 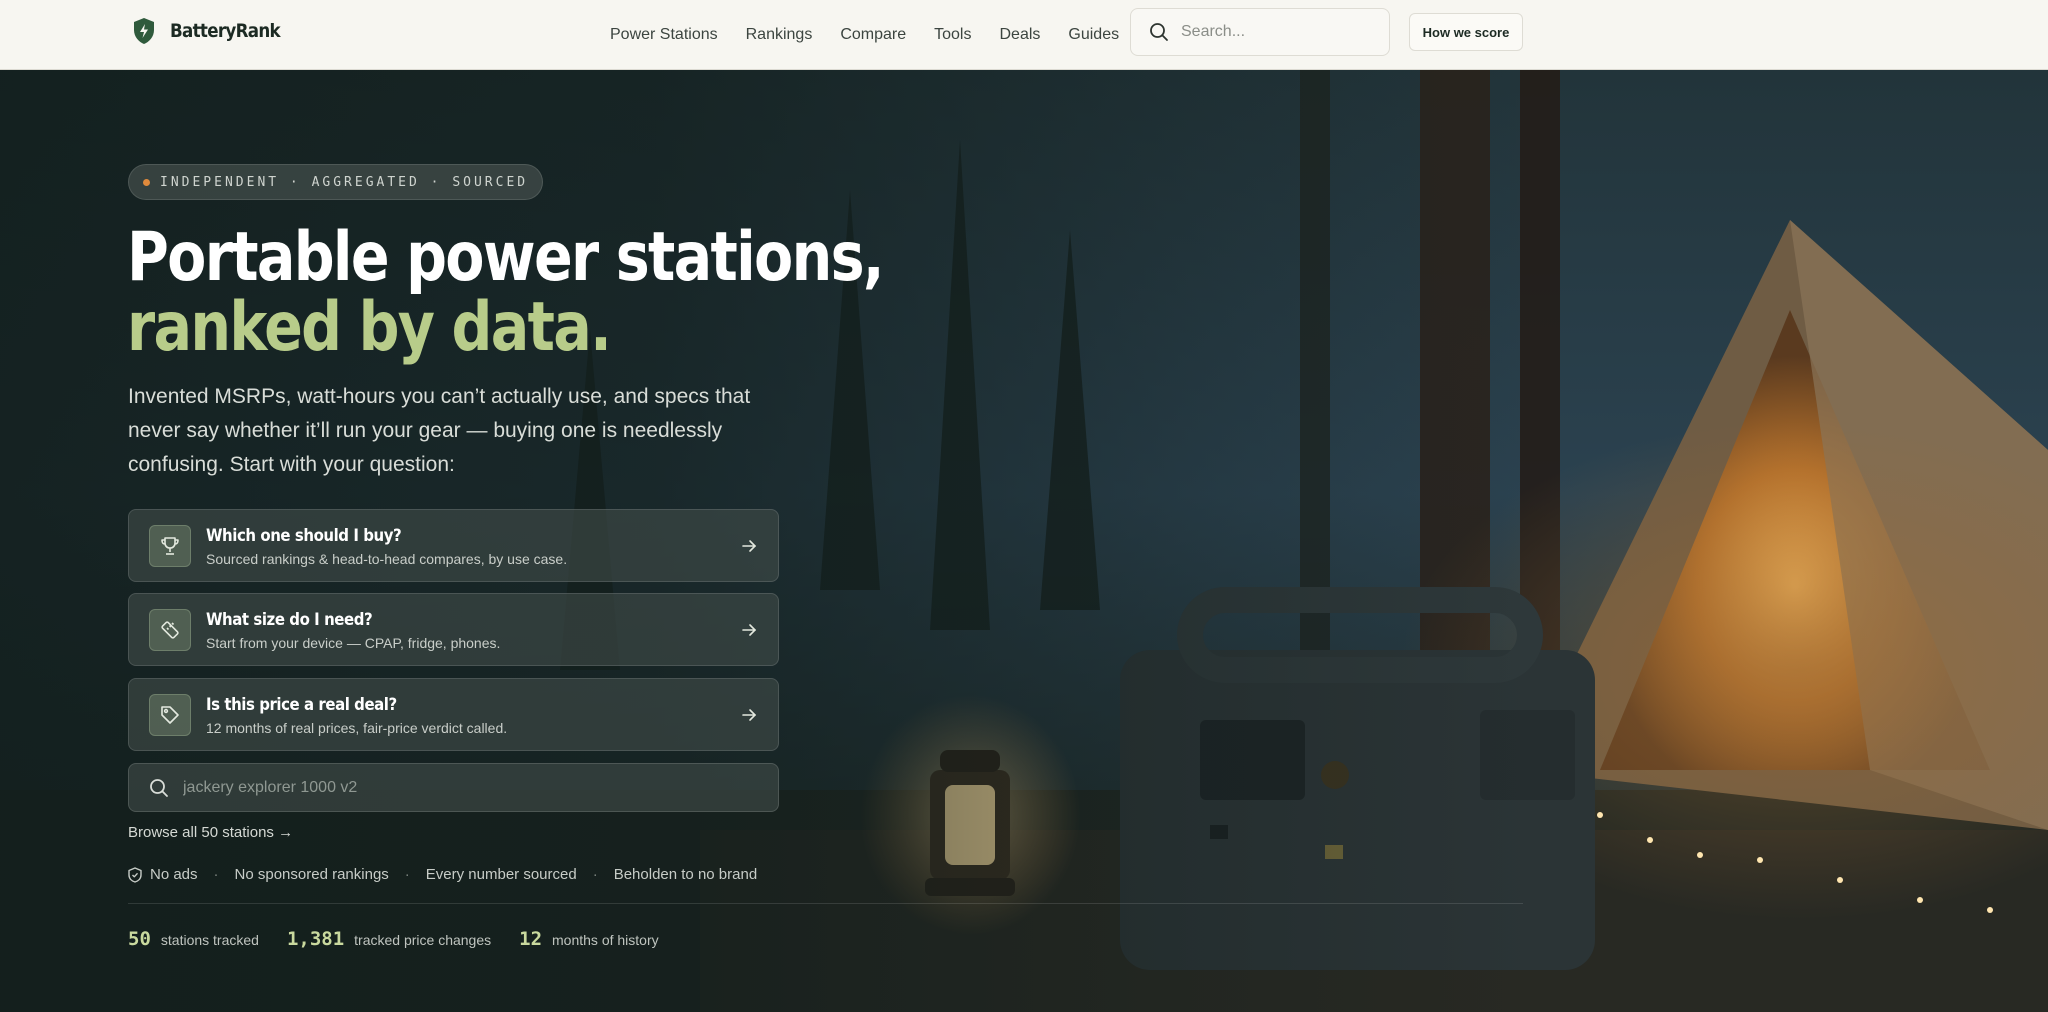 What do you see at coordinates (1019, 35) in the screenshot?
I see `nav-deals: Deals` at bounding box center [1019, 35].